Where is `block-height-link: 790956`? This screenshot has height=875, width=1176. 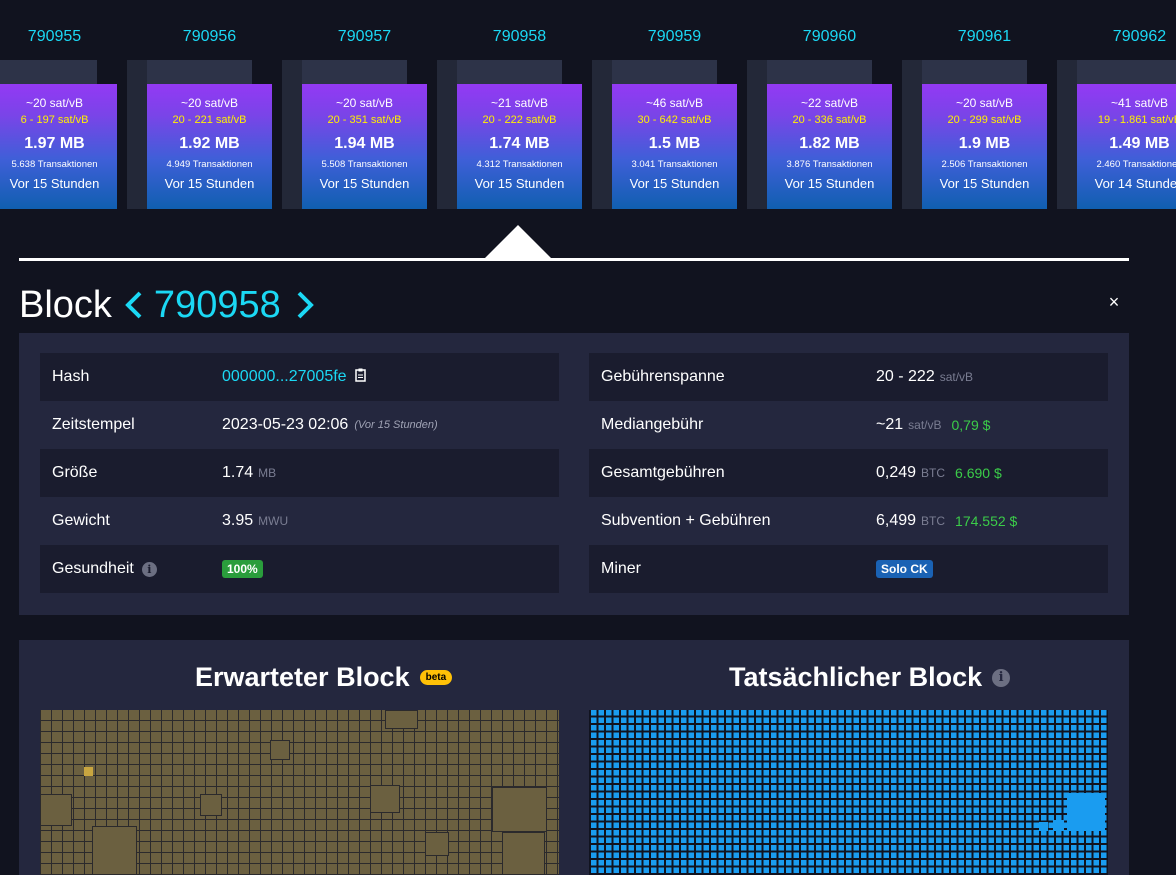 block-height-link: 790956 is located at coordinates (209, 37).